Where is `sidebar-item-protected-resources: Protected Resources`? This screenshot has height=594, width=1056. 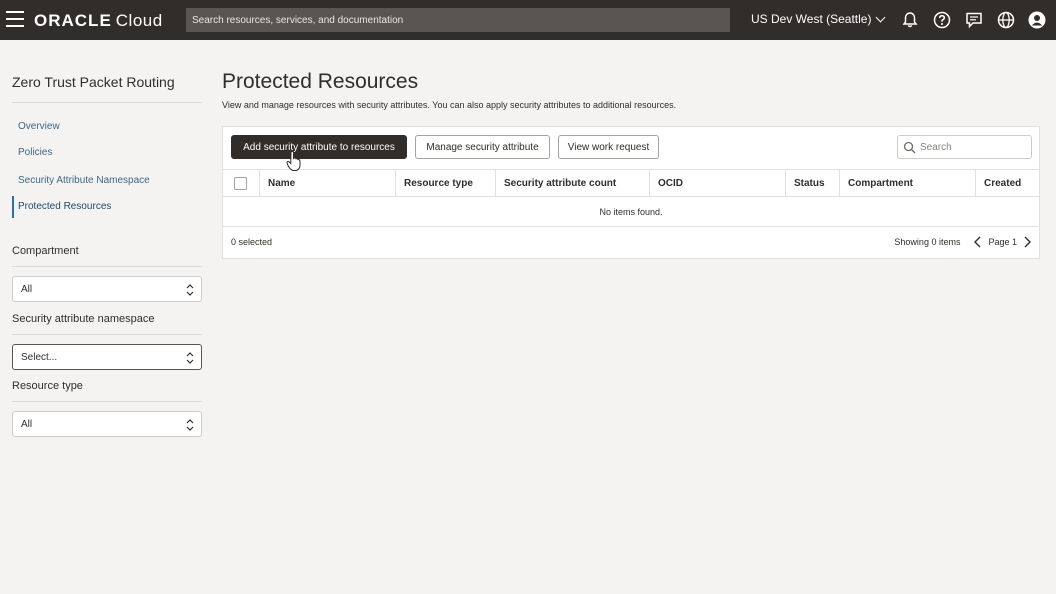 sidebar-item-protected-resources: Protected Resources is located at coordinates (64, 206).